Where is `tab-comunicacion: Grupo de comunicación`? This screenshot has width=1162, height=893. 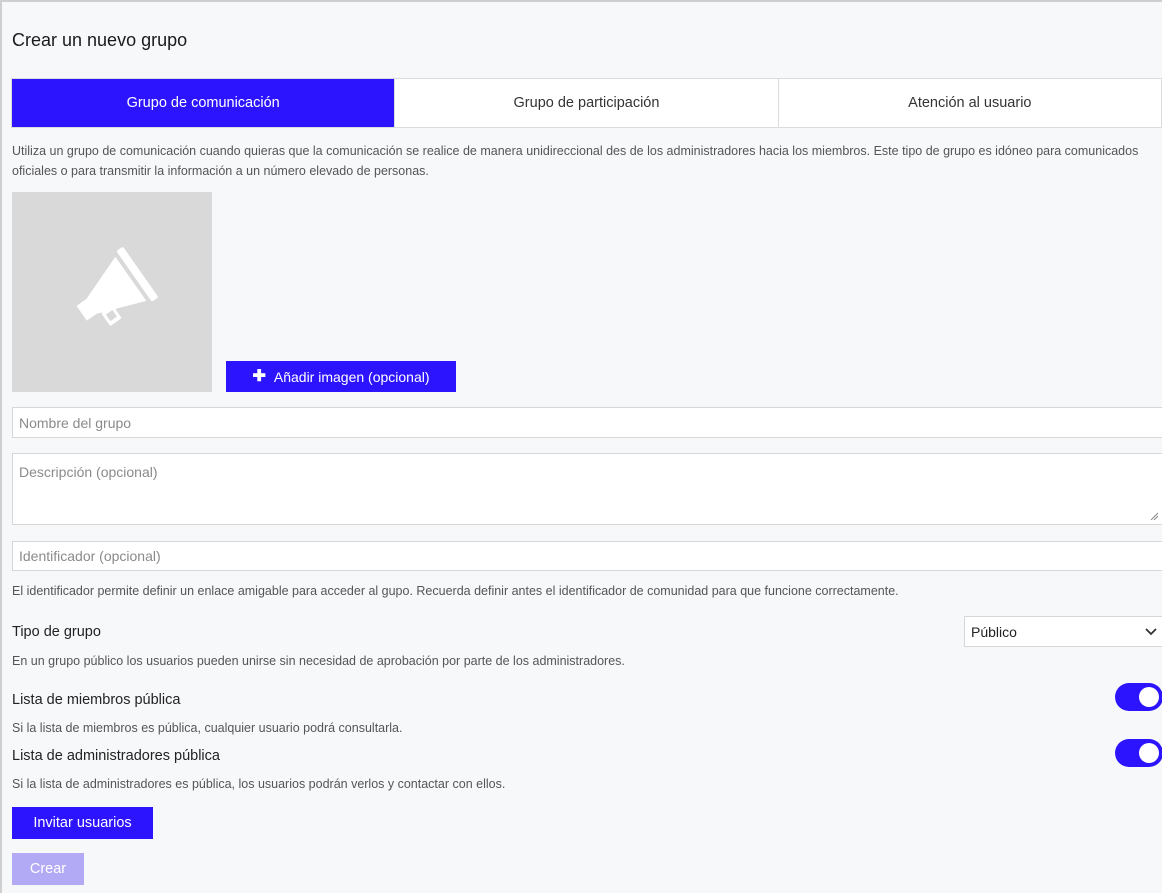 tab-comunicacion: Grupo de comunicación is located at coordinates (203, 103).